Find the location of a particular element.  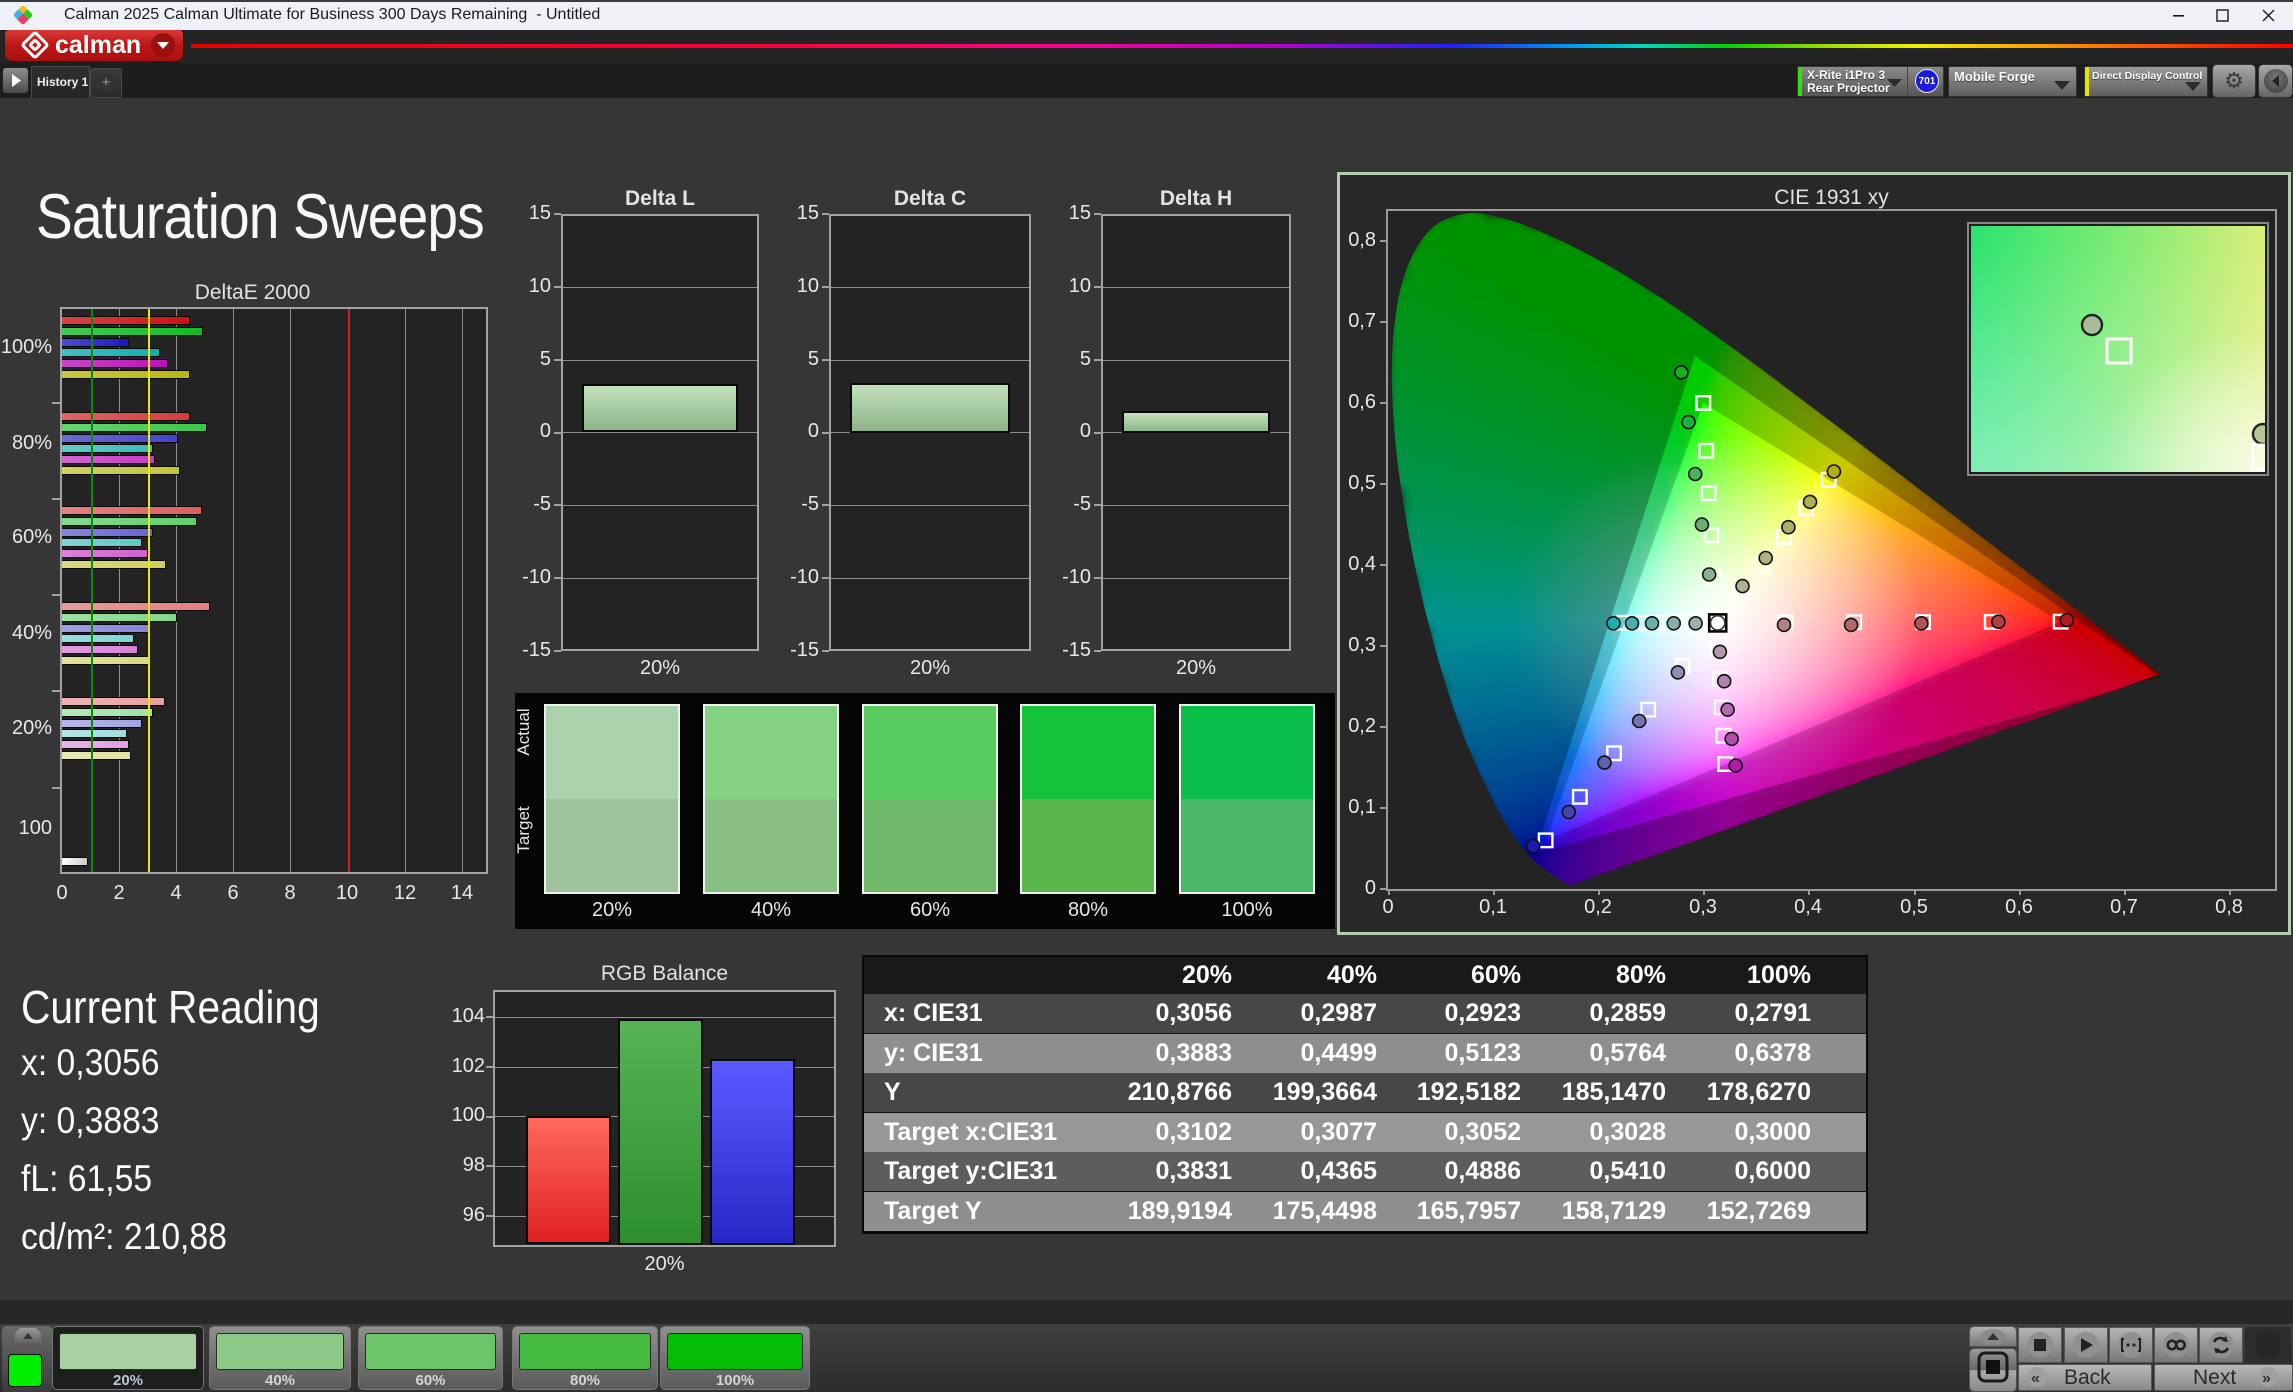

svg-text: Next is located at coordinates (2214, 1377).